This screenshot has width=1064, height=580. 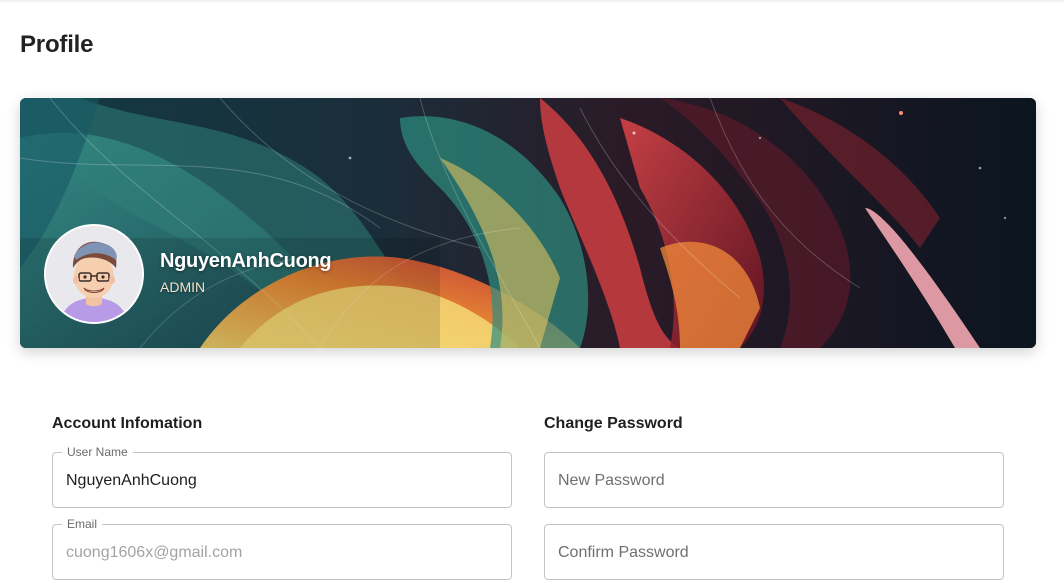 I want to click on avatar-icon, so click(x=94, y=274).